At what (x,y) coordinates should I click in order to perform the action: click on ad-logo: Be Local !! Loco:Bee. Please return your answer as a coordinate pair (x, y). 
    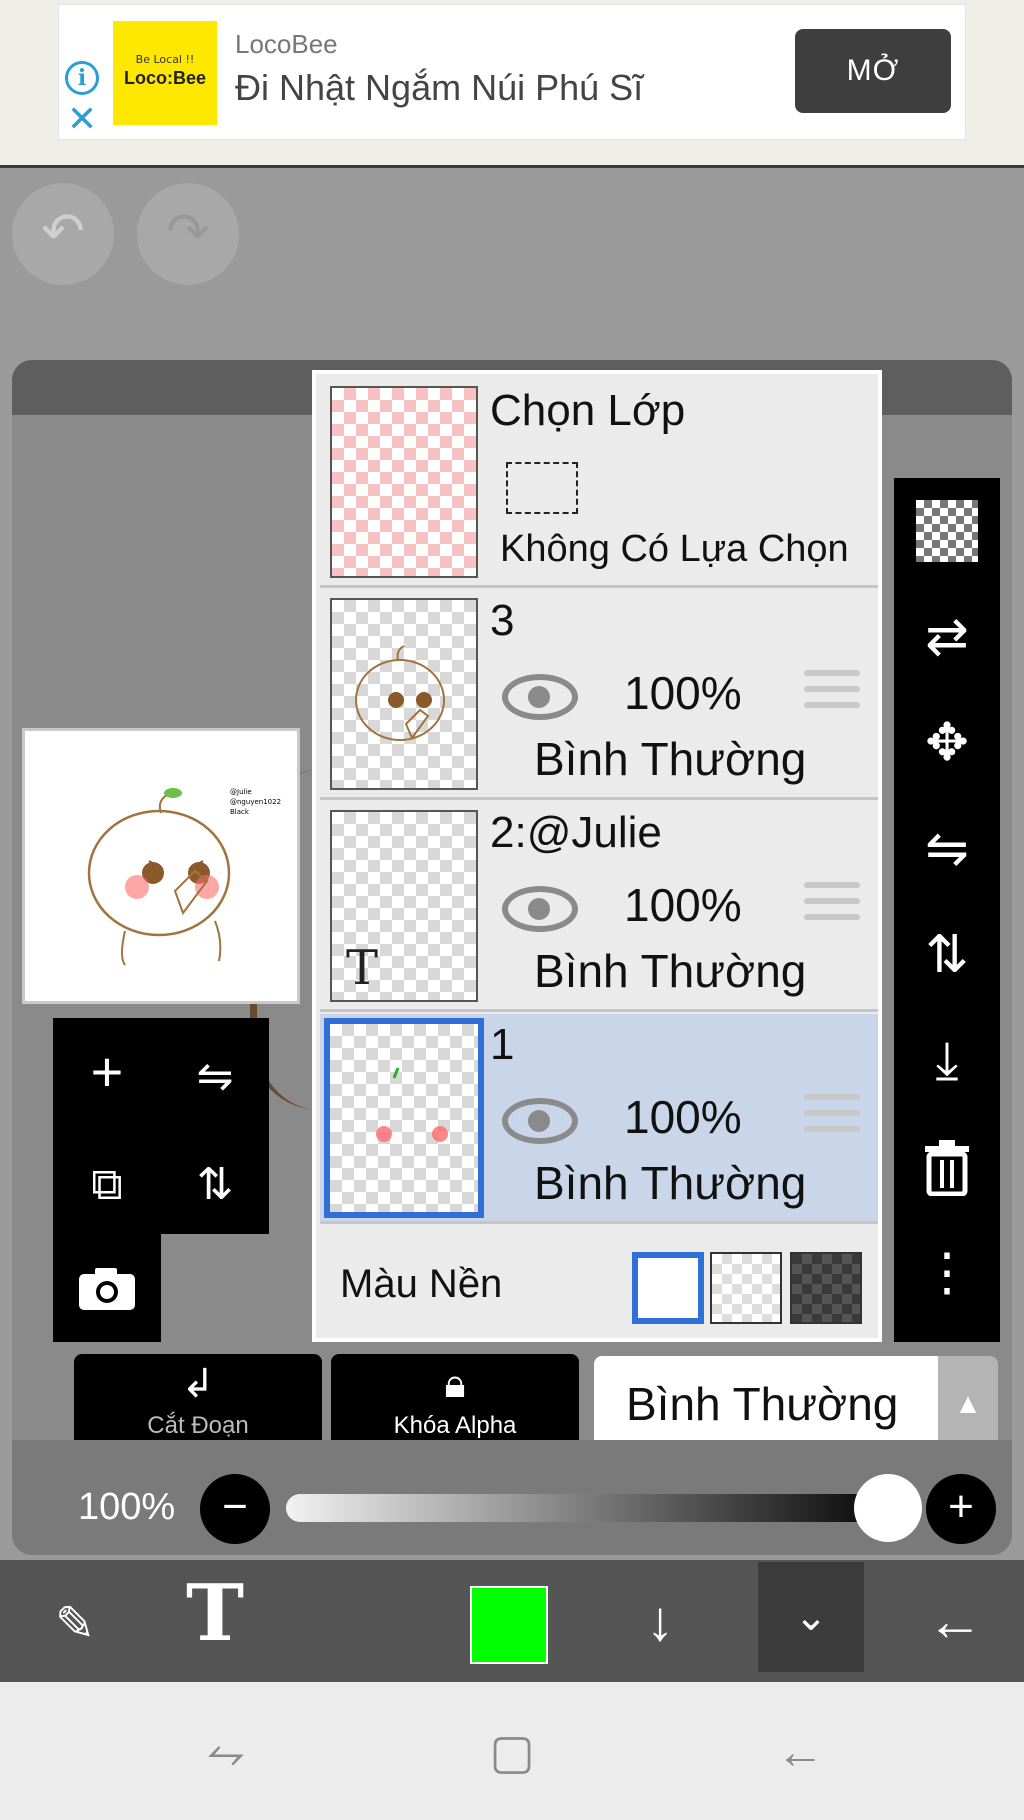
    Looking at the image, I should click on (165, 73).